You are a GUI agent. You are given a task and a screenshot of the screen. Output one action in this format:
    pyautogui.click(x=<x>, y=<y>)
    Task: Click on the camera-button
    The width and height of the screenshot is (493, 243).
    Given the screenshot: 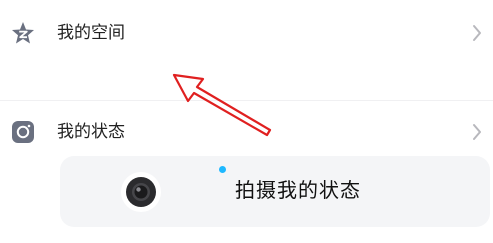 What is the action you would take?
    pyautogui.click(x=141, y=192)
    